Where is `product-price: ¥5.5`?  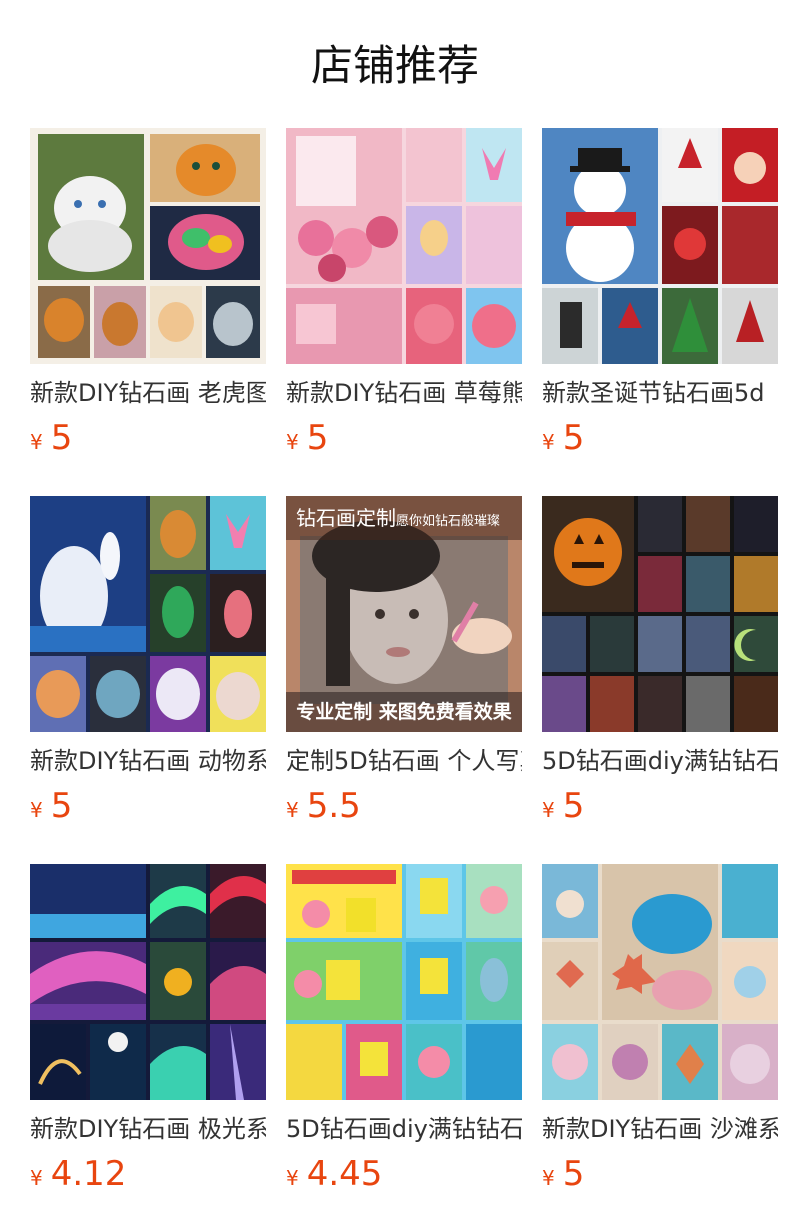
product-price: ¥5.5 is located at coordinates (323, 806).